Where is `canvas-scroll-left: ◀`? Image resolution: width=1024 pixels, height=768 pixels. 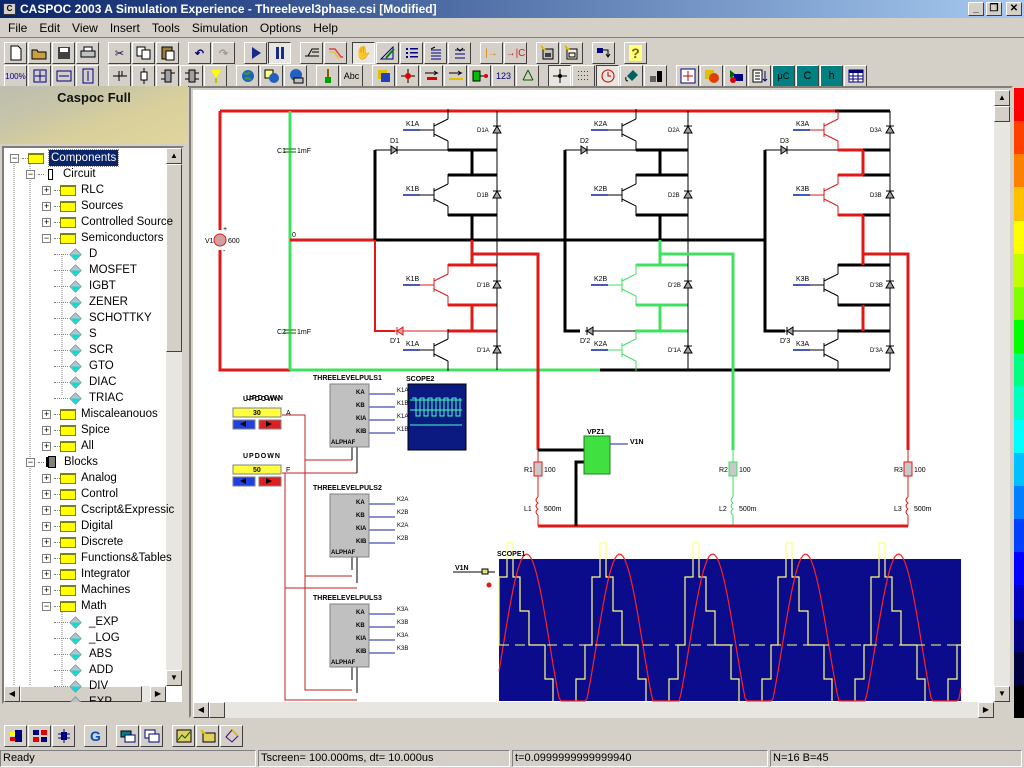 canvas-scroll-left: ◀ is located at coordinates (201, 710).